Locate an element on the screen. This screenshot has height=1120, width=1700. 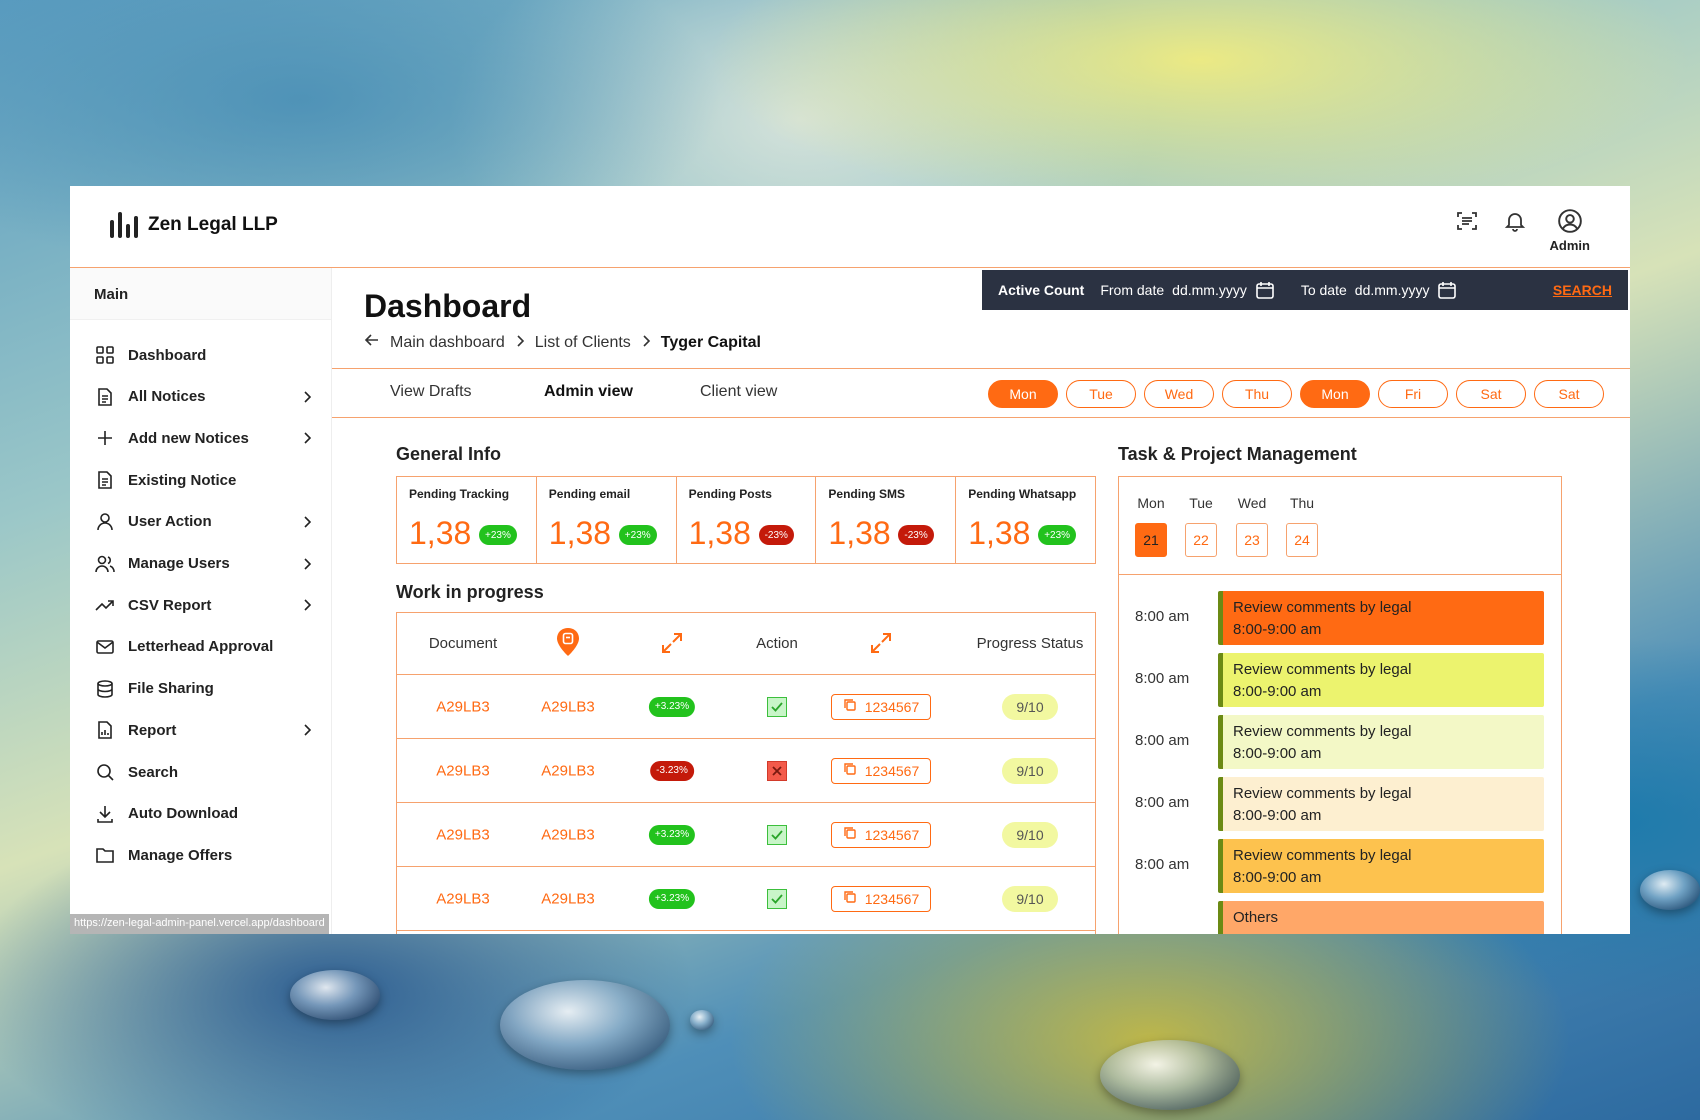
stat-label: Pending SMS is located at coordinates (867, 494).